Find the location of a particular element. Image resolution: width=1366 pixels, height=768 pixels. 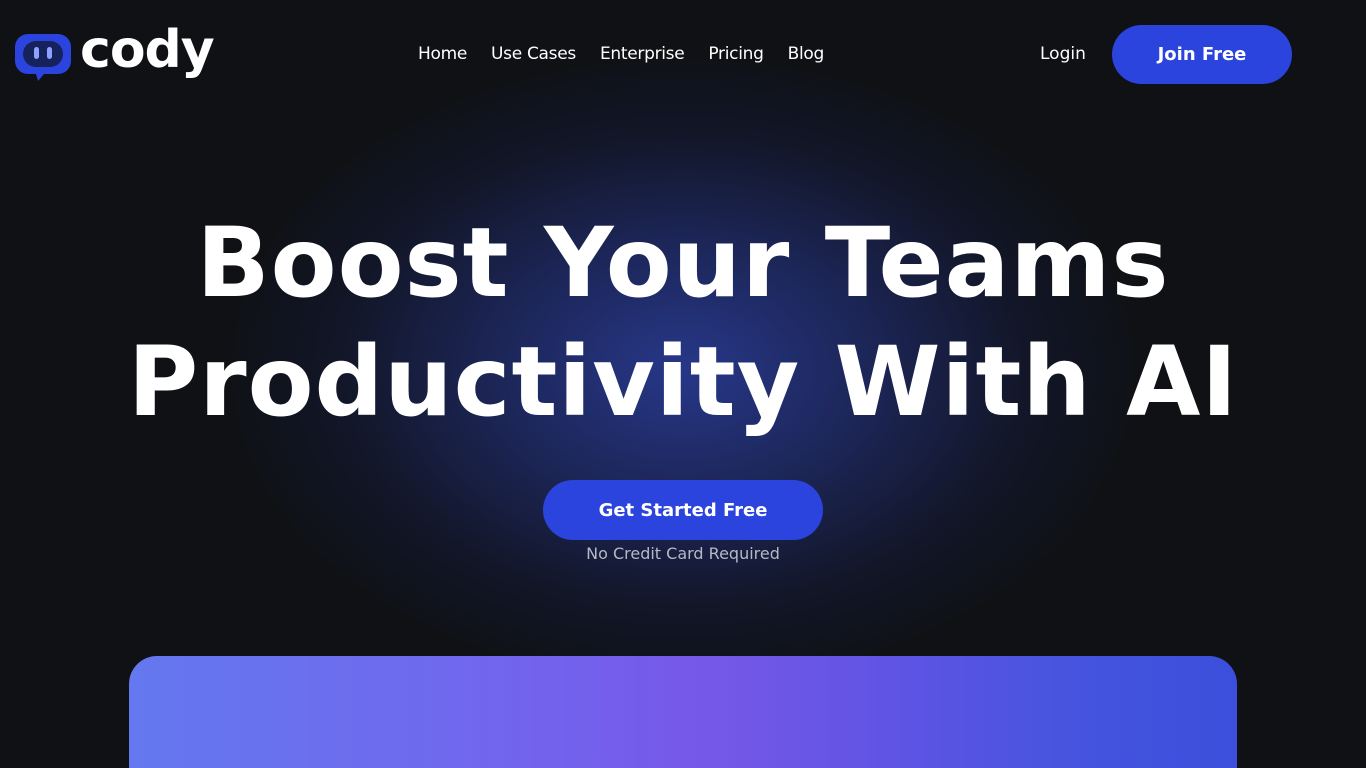

chat-bubble-robot-icon is located at coordinates (43, 54).